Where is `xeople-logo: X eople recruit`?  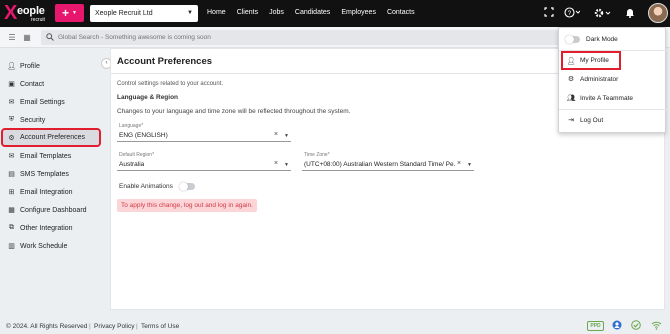 xeople-logo: X eople recruit is located at coordinates (28, 13).